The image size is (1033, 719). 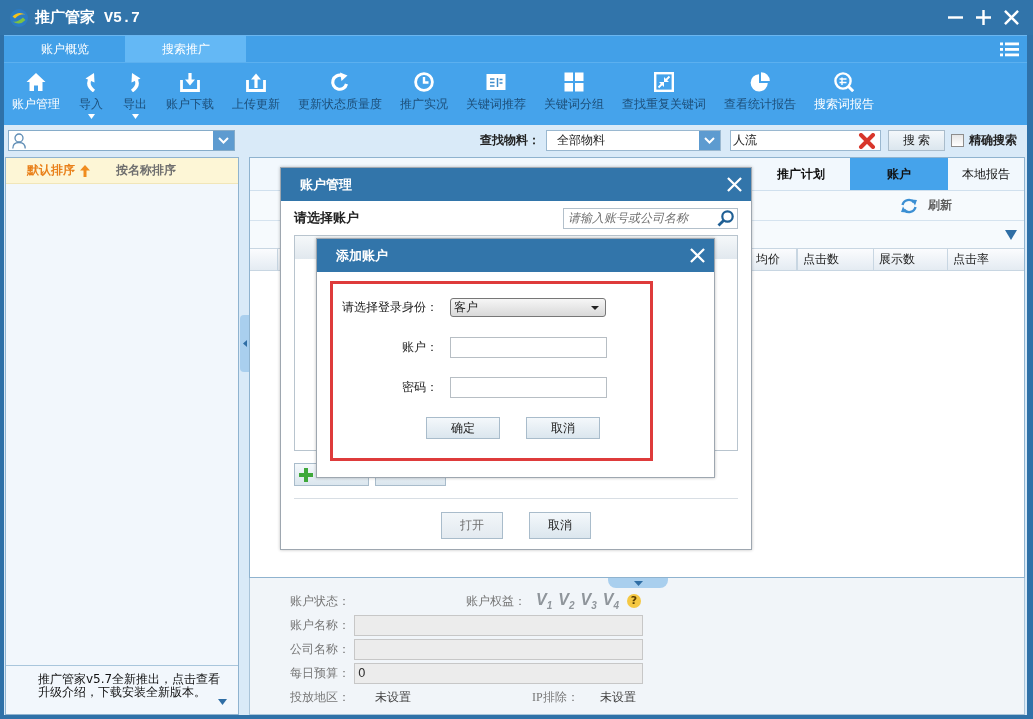 What do you see at coordinates (87, 17) in the screenshot?
I see `window-title: 推广管家 V5.7` at bounding box center [87, 17].